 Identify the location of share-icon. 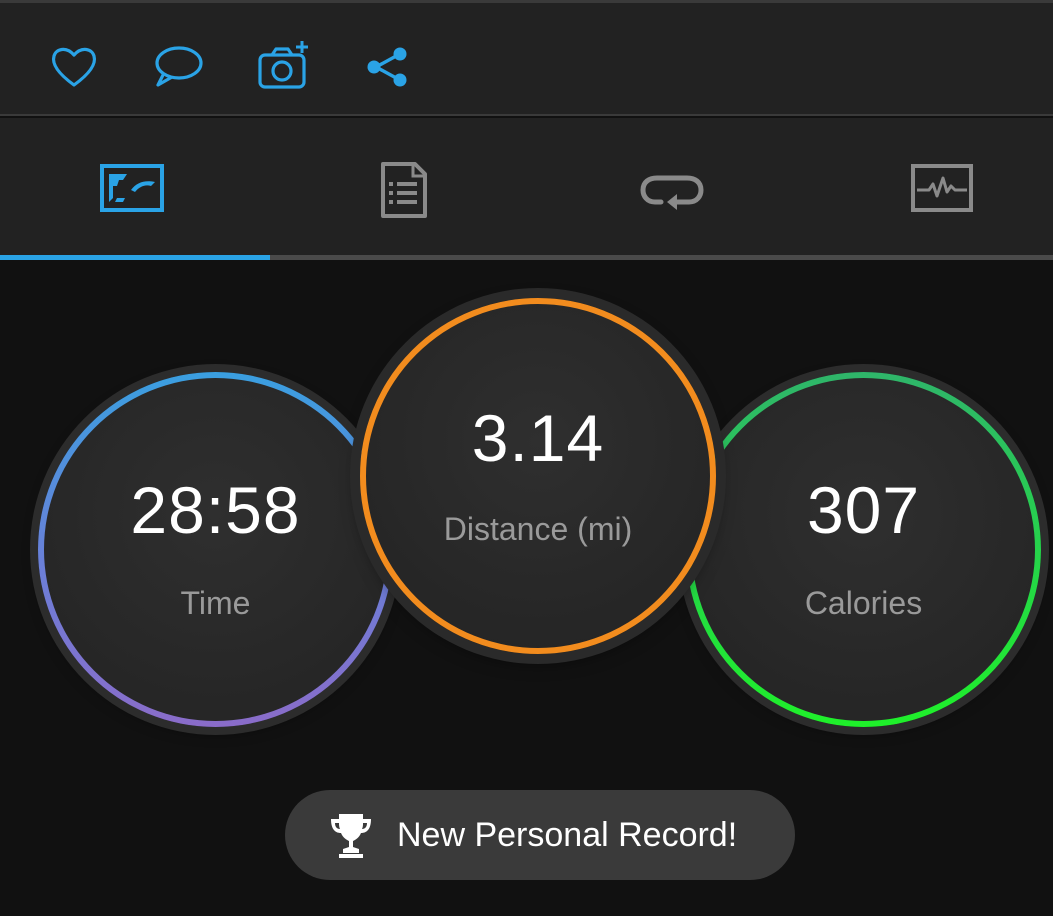
(387, 67).